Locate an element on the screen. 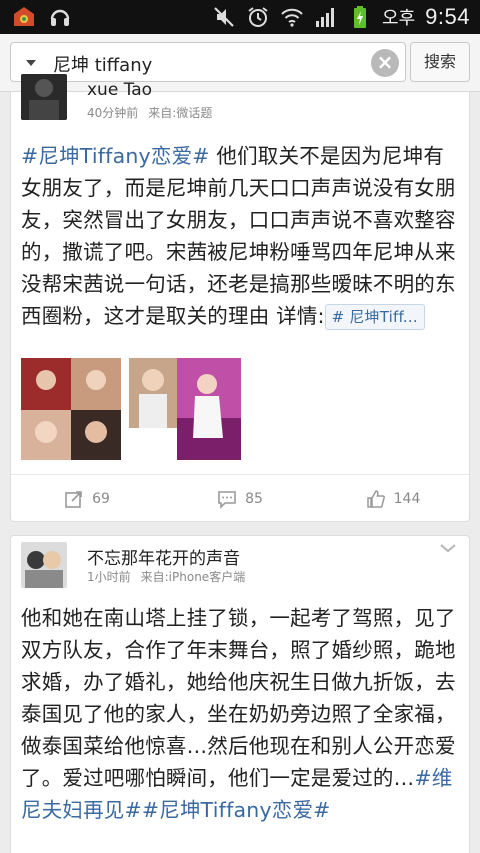 The image size is (480, 853). chevron-down-icon is located at coordinates (448, 548).